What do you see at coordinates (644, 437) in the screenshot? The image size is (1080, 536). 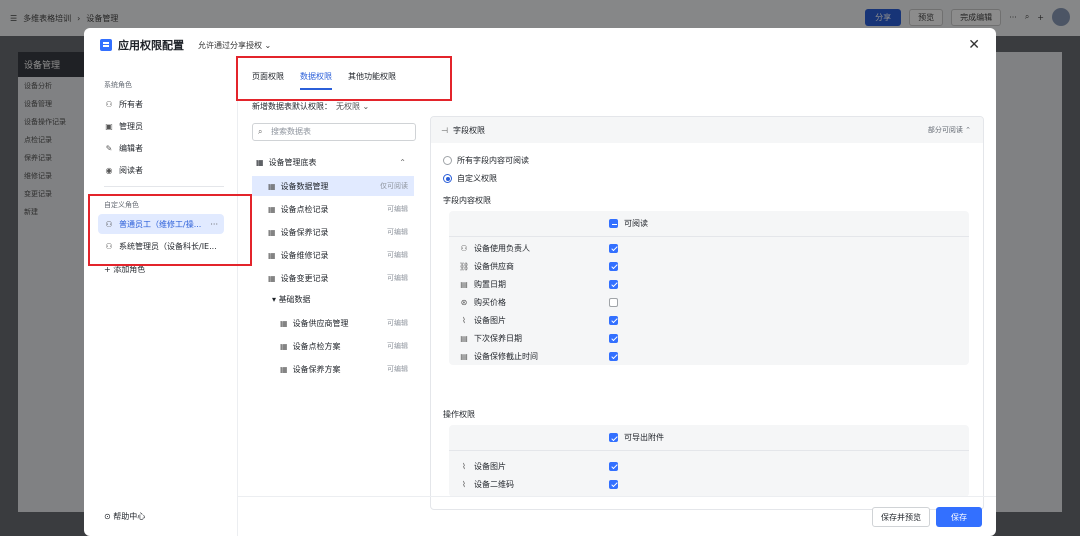 I see `column-label: 可导出附件` at bounding box center [644, 437].